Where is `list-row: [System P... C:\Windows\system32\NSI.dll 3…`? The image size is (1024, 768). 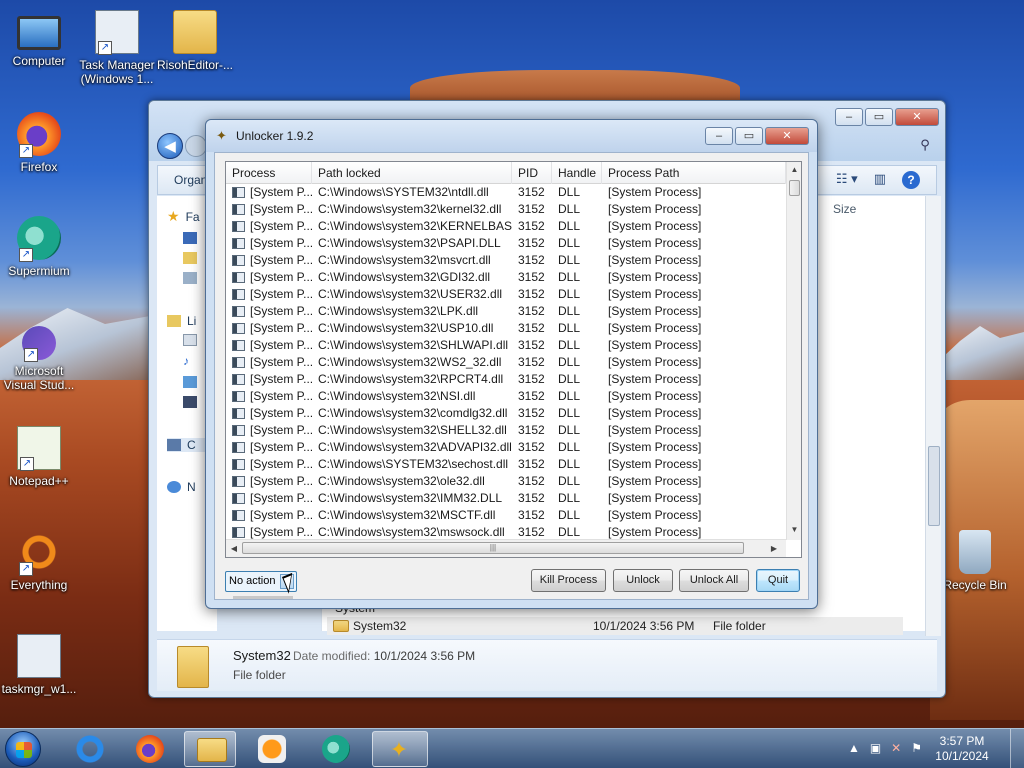 list-row: [System P... C:\Windows\system32\NSI.dll 3… is located at coordinates (506, 396).